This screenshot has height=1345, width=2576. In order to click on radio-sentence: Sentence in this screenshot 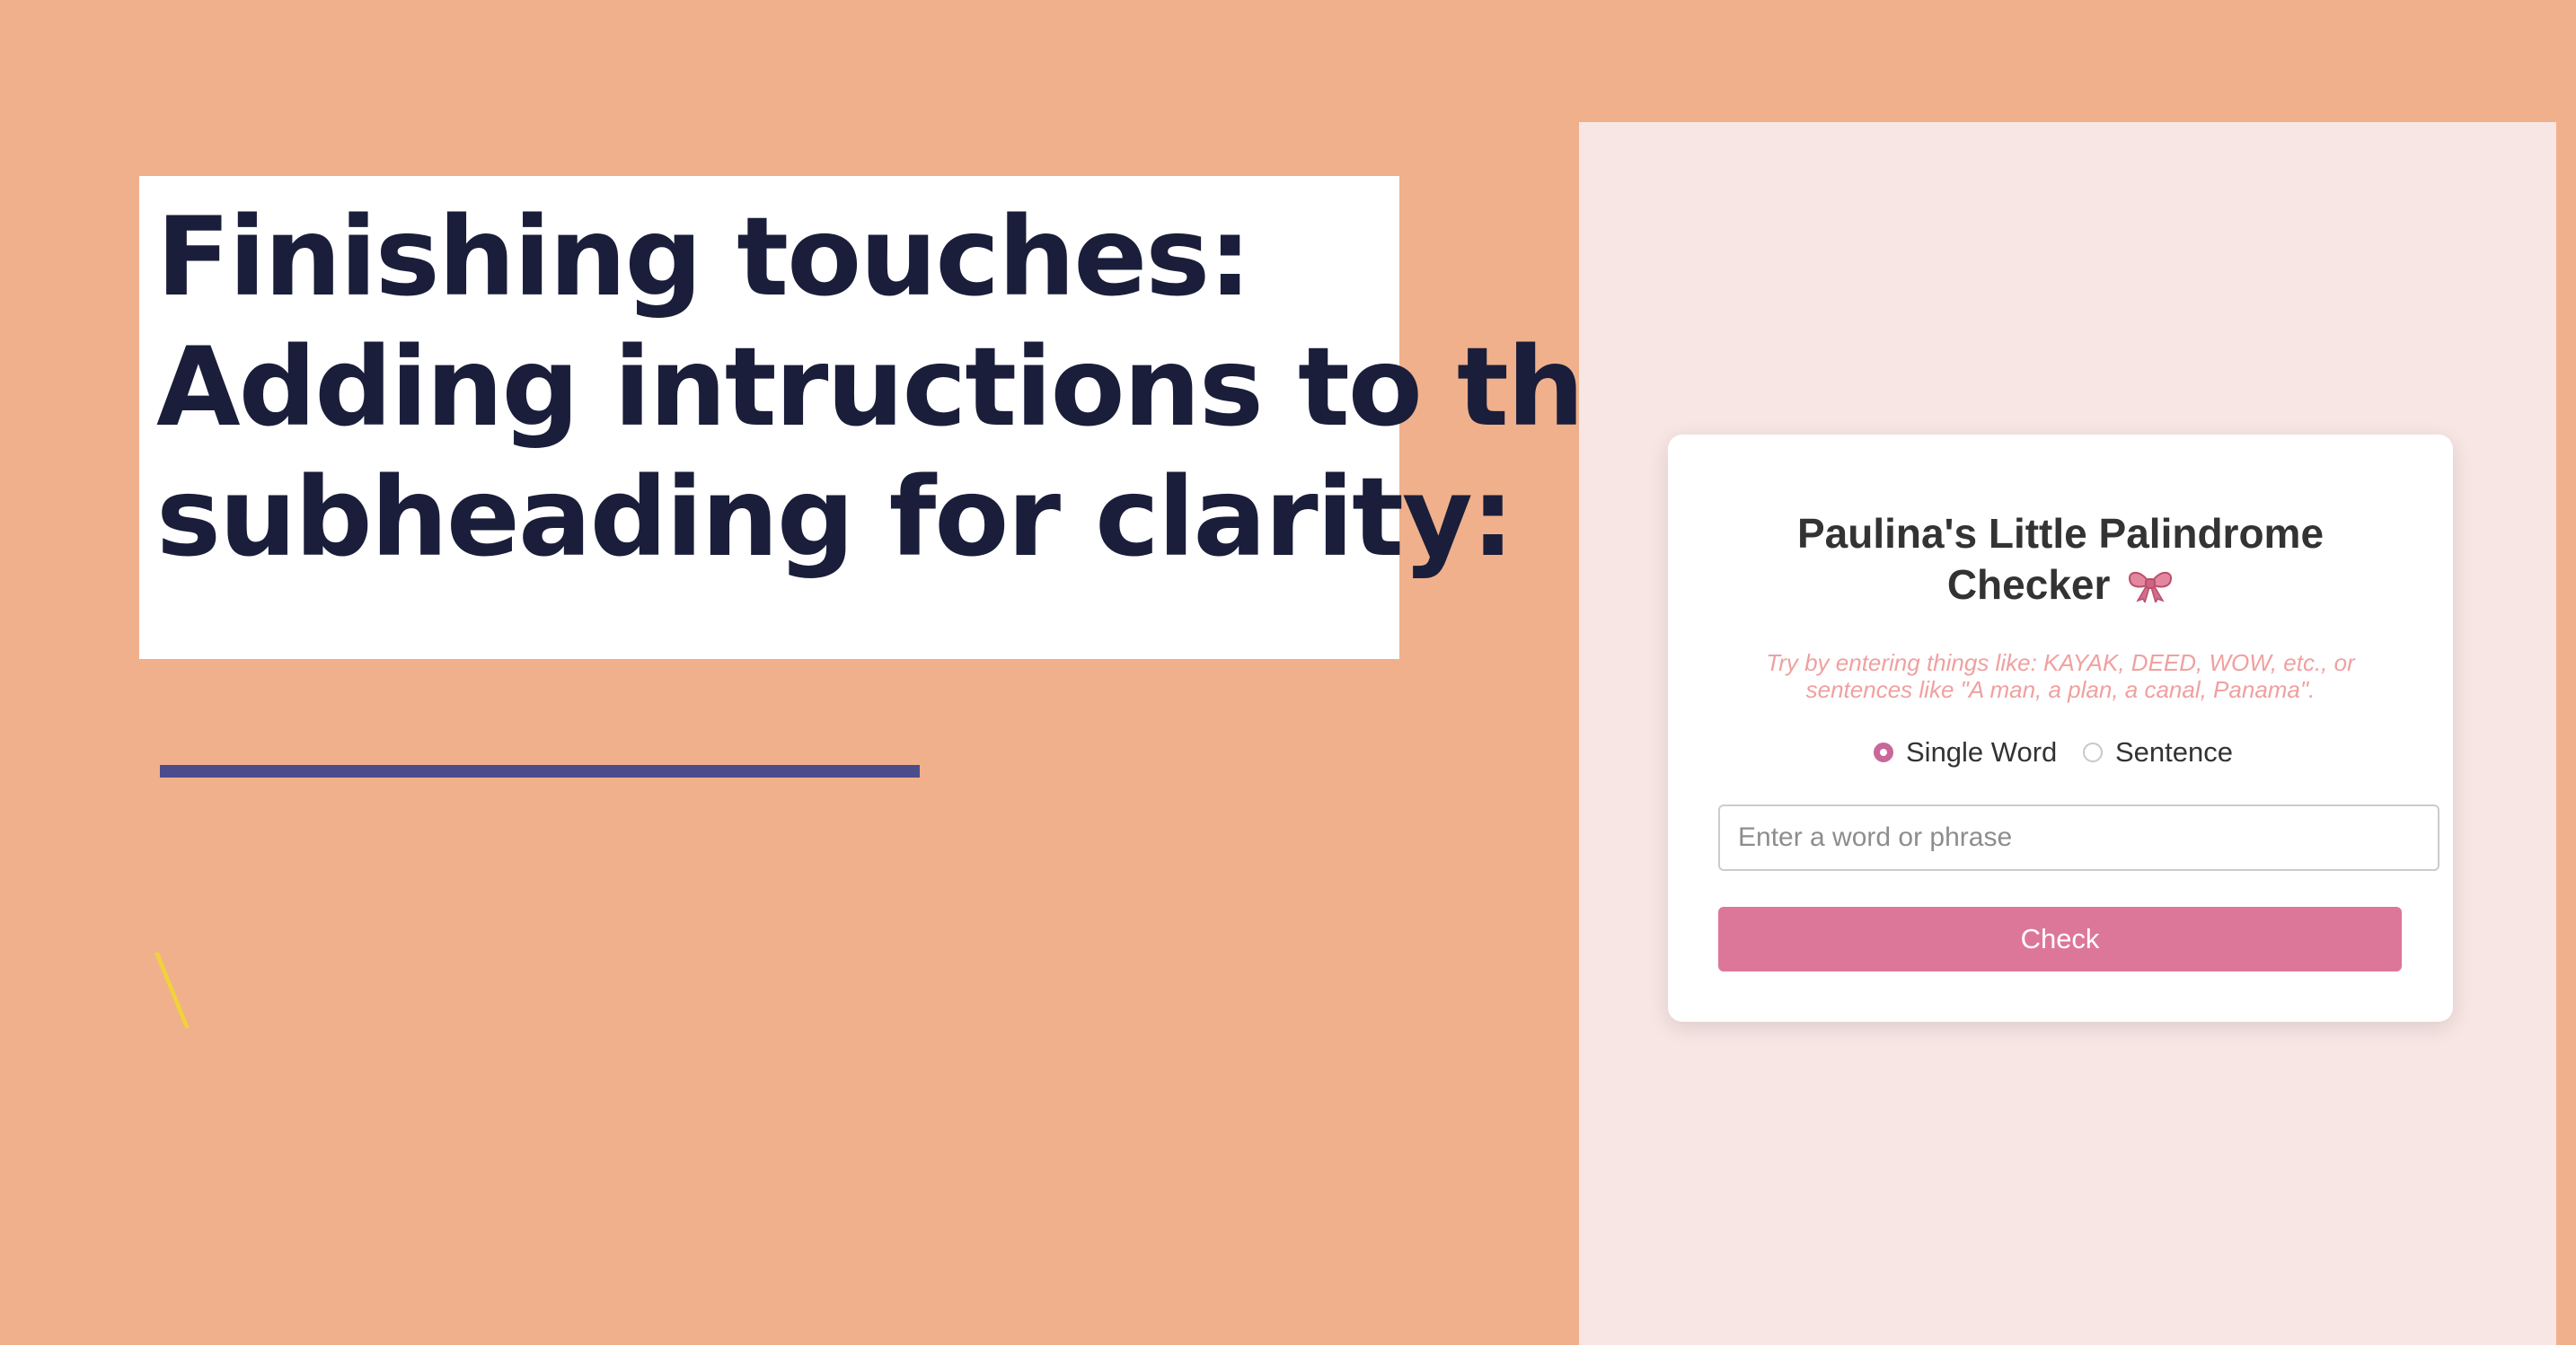, I will do `click(2158, 752)`.